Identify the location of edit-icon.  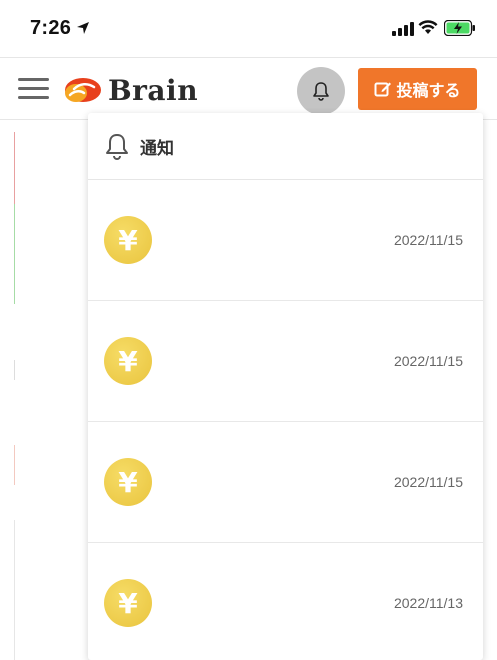
(383, 89).